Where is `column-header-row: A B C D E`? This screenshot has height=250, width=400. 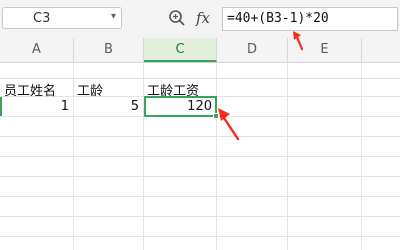 column-header-row: A B C D E is located at coordinates (200, 50).